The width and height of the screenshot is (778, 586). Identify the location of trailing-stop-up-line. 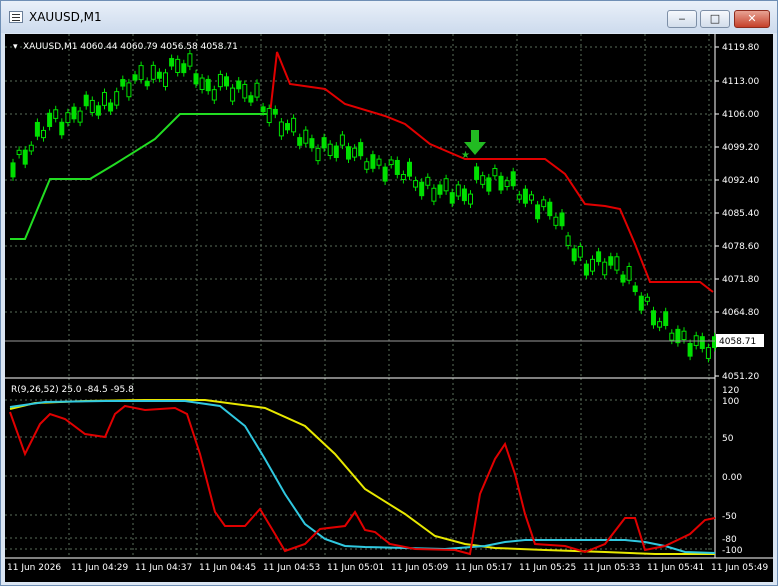
(140, 176).